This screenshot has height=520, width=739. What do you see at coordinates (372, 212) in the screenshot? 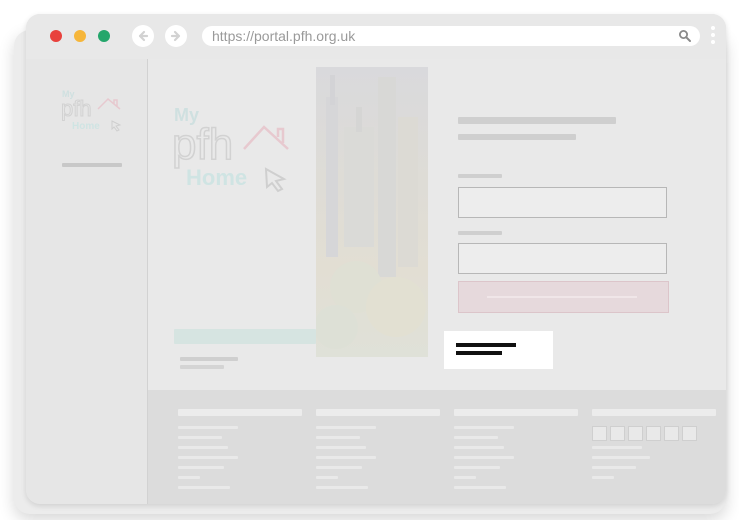
I see `hero-photo` at bounding box center [372, 212].